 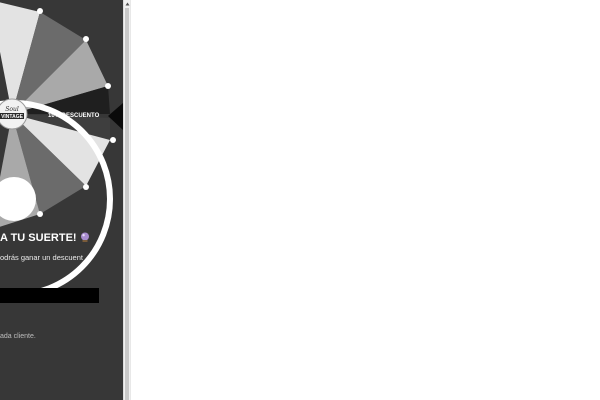 What do you see at coordinates (38, 238) in the screenshot?
I see `popup-title-text: A TU SUERTE!` at bounding box center [38, 238].